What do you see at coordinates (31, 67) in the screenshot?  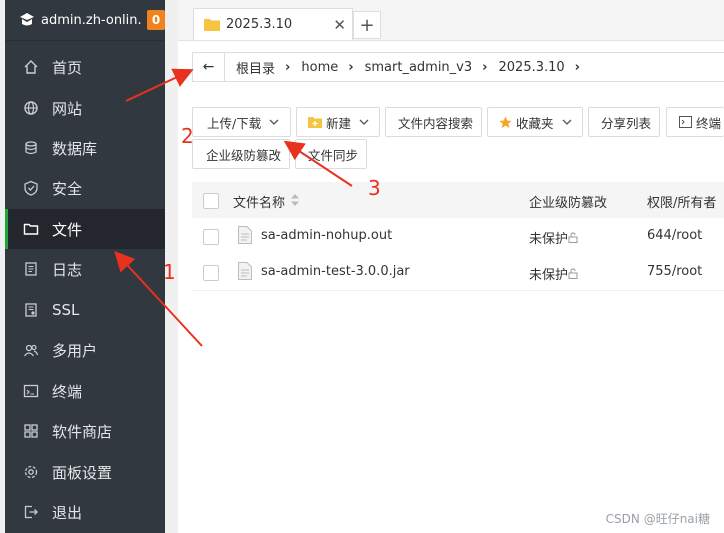 I see `home-icon` at bounding box center [31, 67].